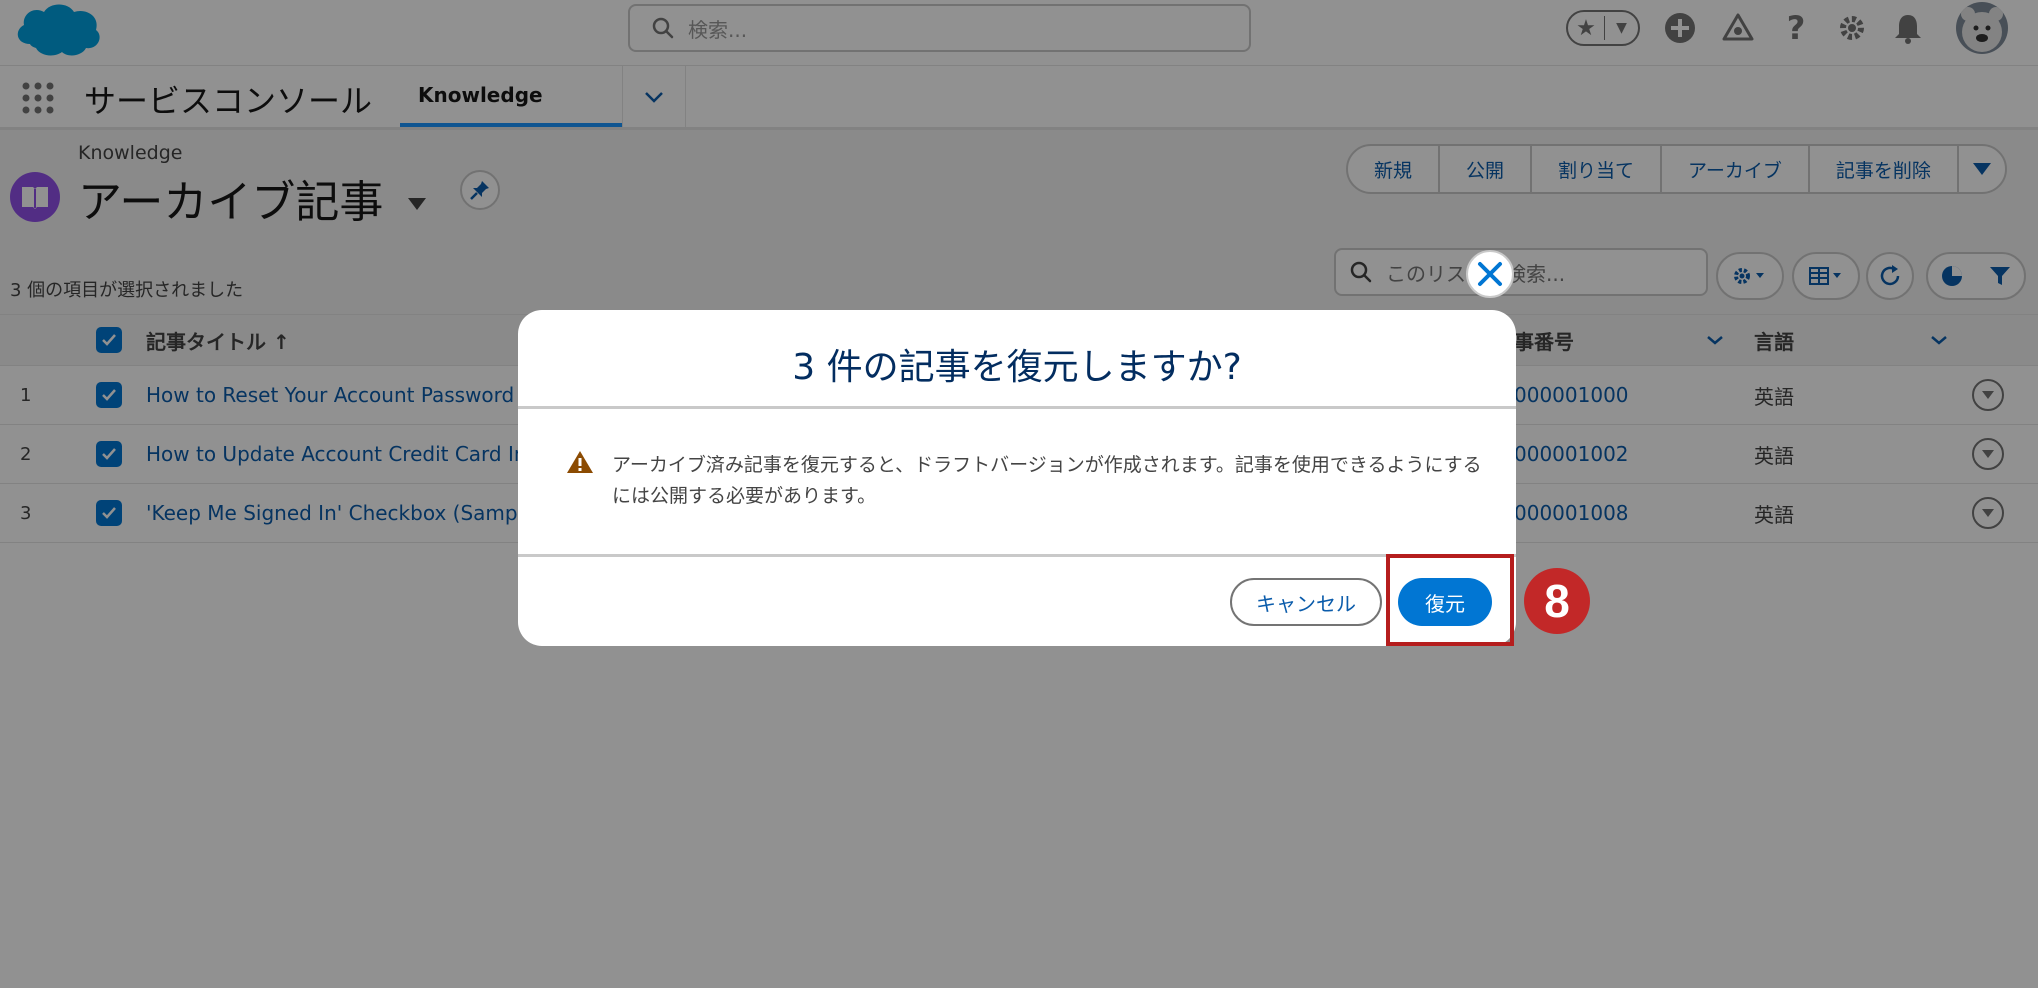  What do you see at coordinates (1306, 602) in the screenshot?
I see `cancel-button: キャンセル` at bounding box center [1306, 602].